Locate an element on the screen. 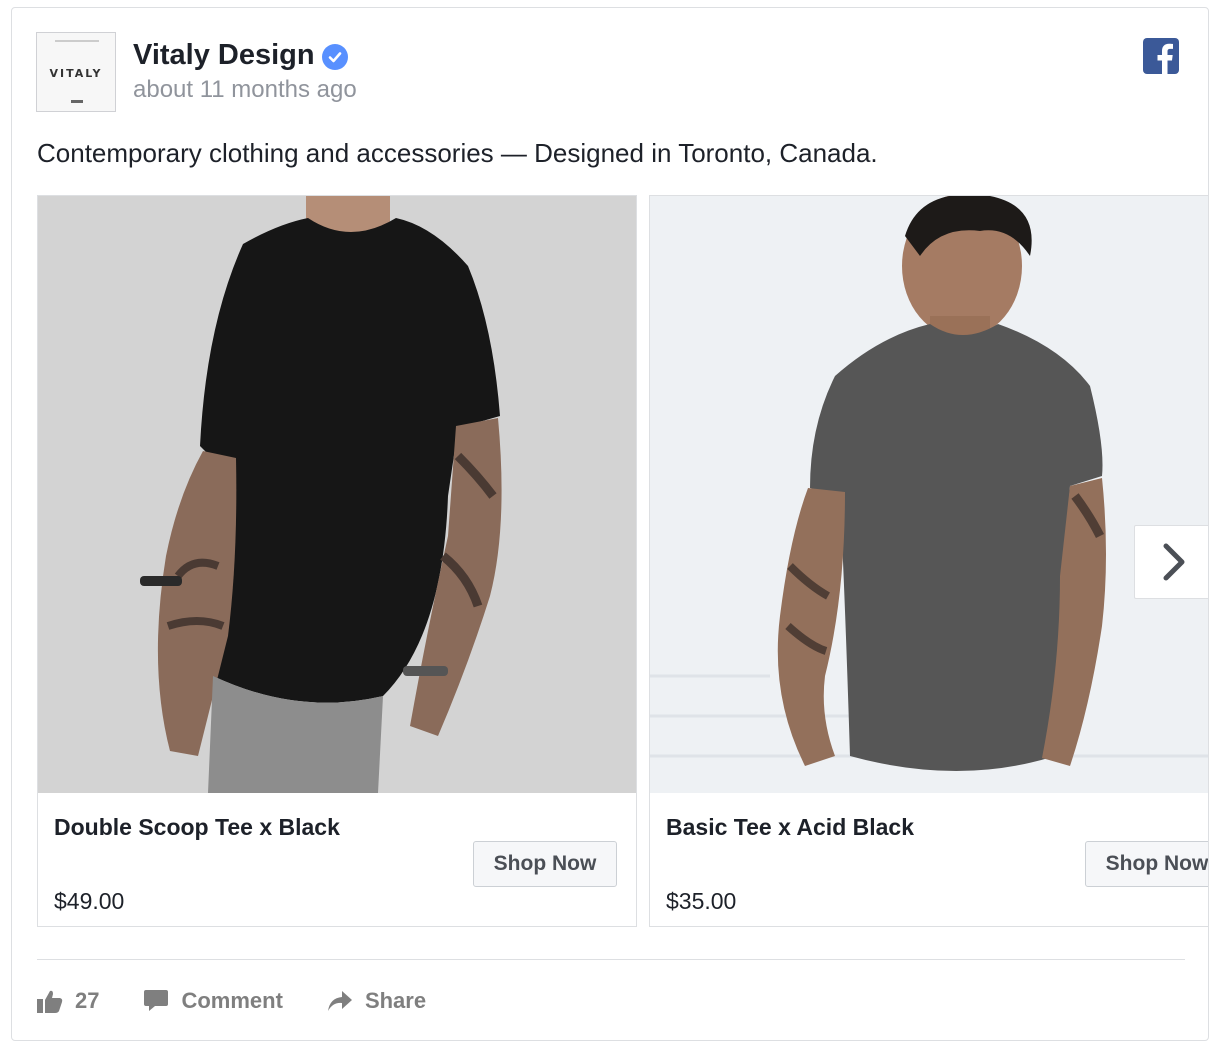  comment-icon is located at coordinates (156, 1000).